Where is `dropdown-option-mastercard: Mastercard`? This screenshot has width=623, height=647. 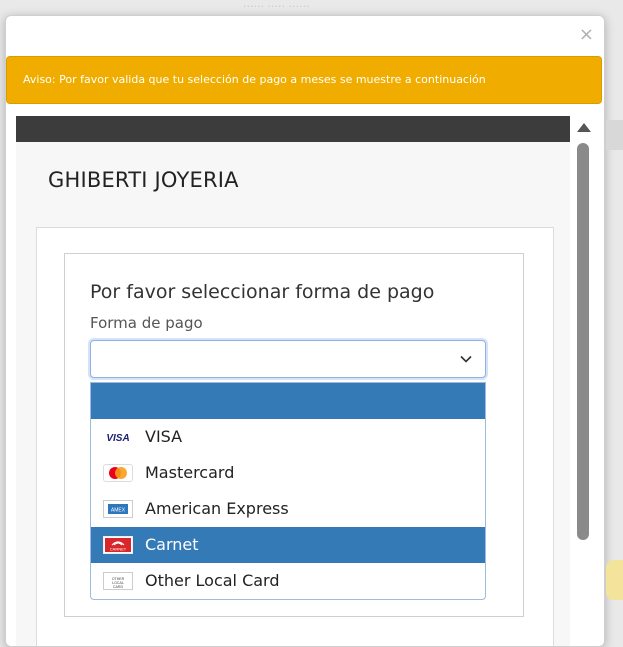
dropdown-option-mastercard: Mastercard is located at coordinates (288, 473).